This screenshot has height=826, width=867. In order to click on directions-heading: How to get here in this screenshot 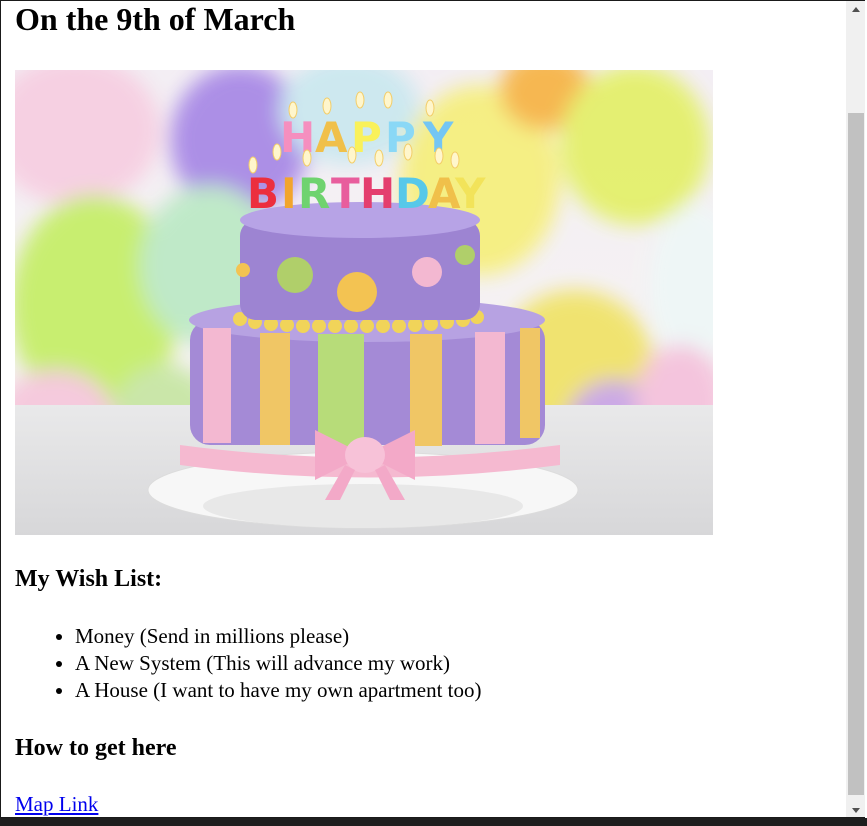, I will do `click(96, 748)`.